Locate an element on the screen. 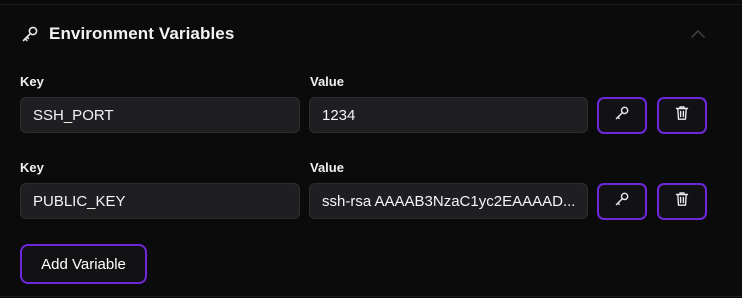  value-input: 1234 is located at coordinates (448, 115).